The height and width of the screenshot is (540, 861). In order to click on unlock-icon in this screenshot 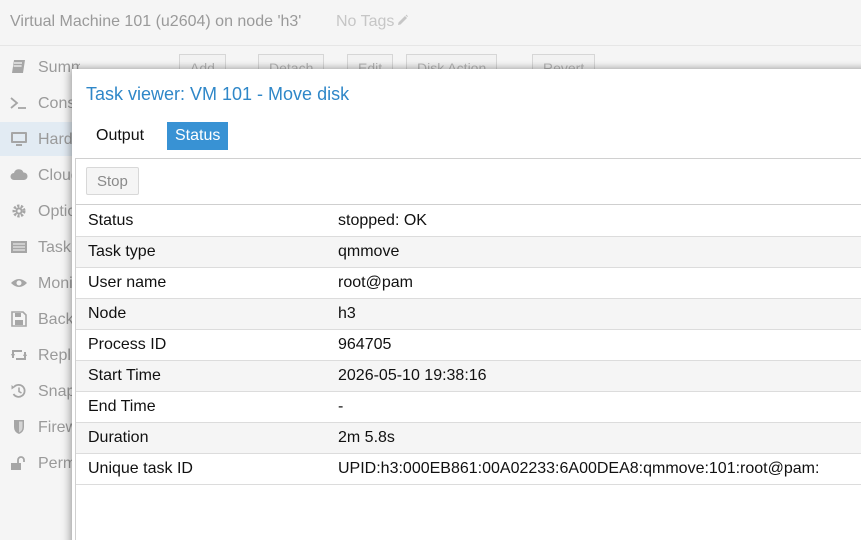, I will do `click(18, 463)`.